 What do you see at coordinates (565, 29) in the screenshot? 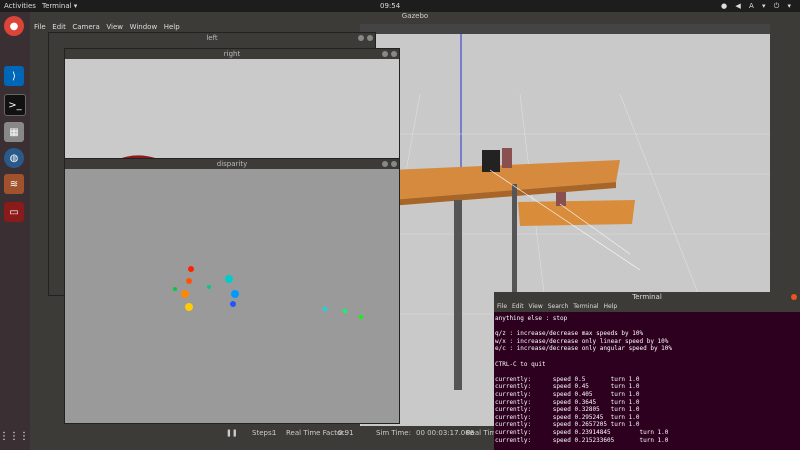
I see `scene-toolbar` at bounding box center [565, 29].